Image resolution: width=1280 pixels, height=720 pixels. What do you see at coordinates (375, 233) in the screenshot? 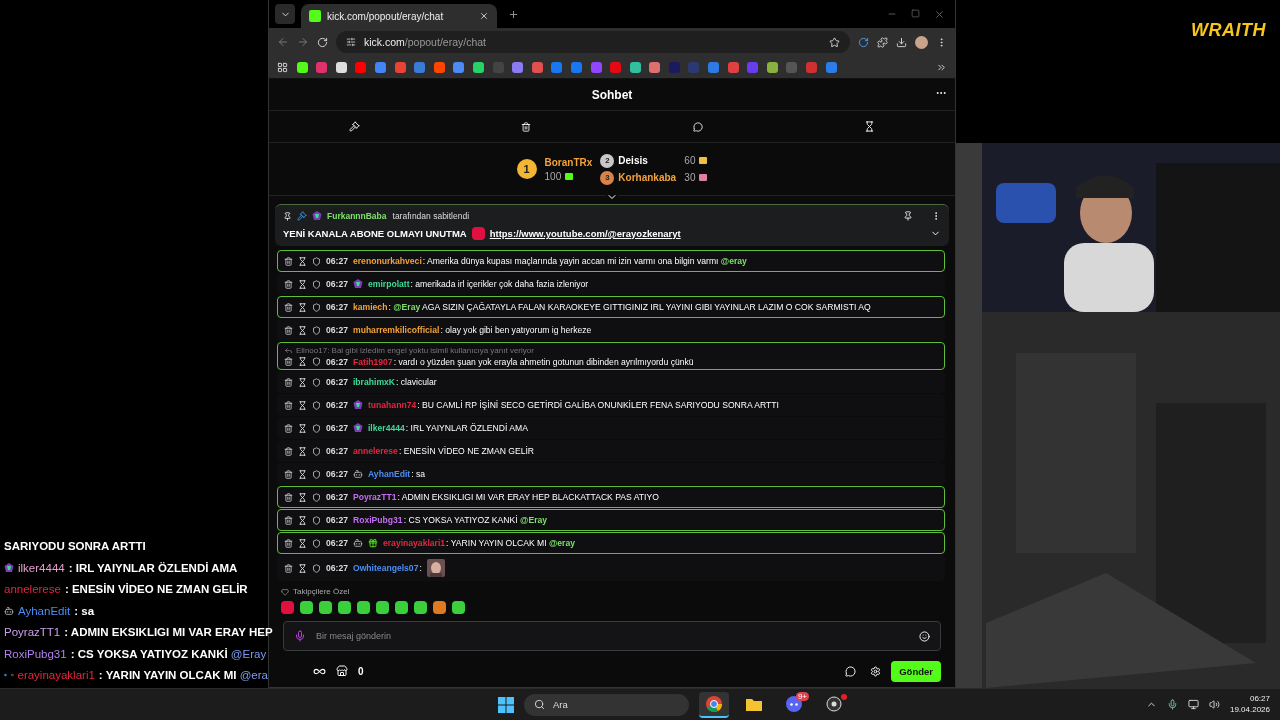
I see `pinned-text: YENİ KANALA ABONE OLMAYI UNUTMA` at bounding box center [375, 233].